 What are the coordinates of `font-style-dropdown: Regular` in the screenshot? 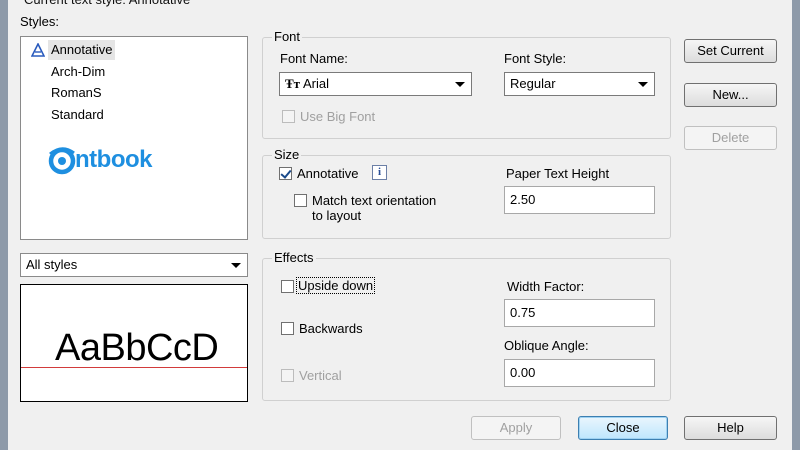 It's located at (579, 84).